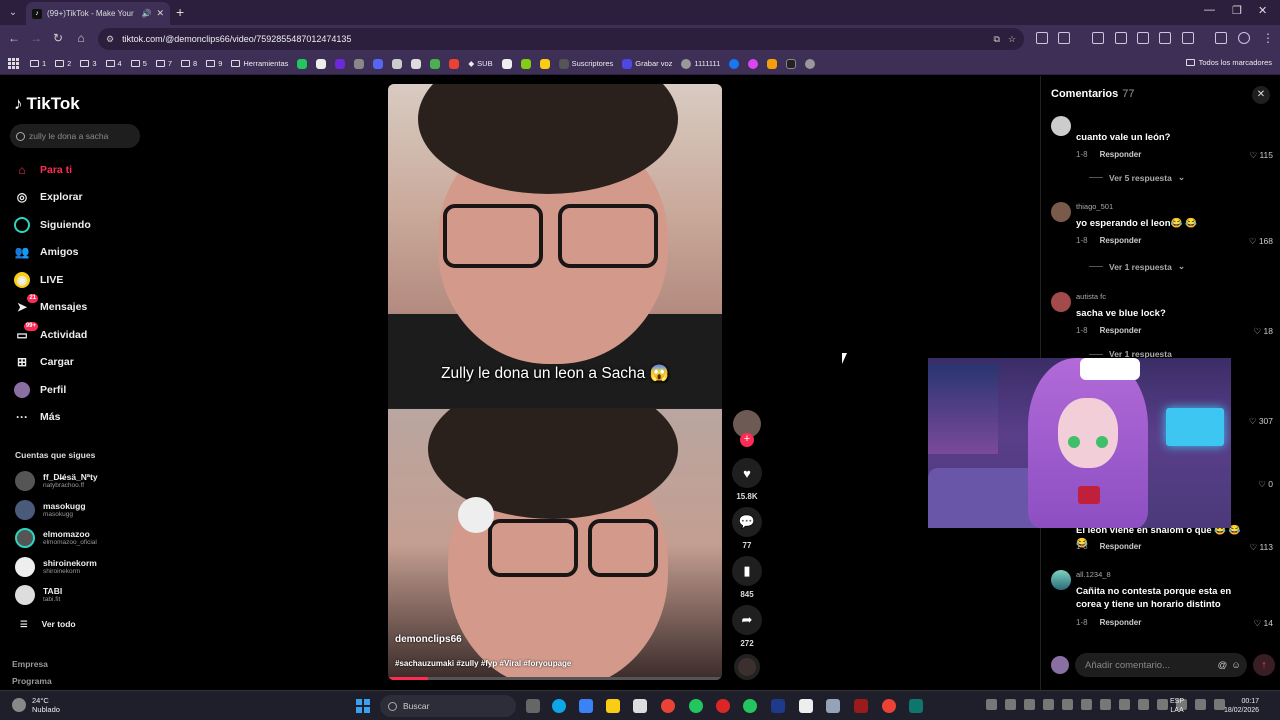  Describe the element at coordinates (696, 706) in the screenshot. I see `whatsapp-icon` at that location.